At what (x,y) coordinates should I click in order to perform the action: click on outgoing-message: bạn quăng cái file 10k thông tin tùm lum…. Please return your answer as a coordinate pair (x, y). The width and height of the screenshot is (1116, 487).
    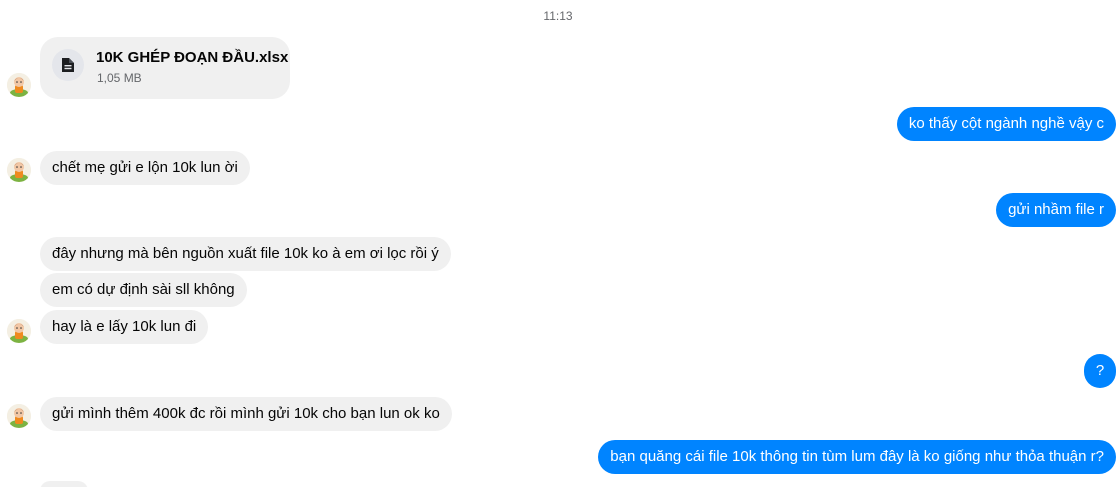
    Looking at the image, I should click on (857, 457).